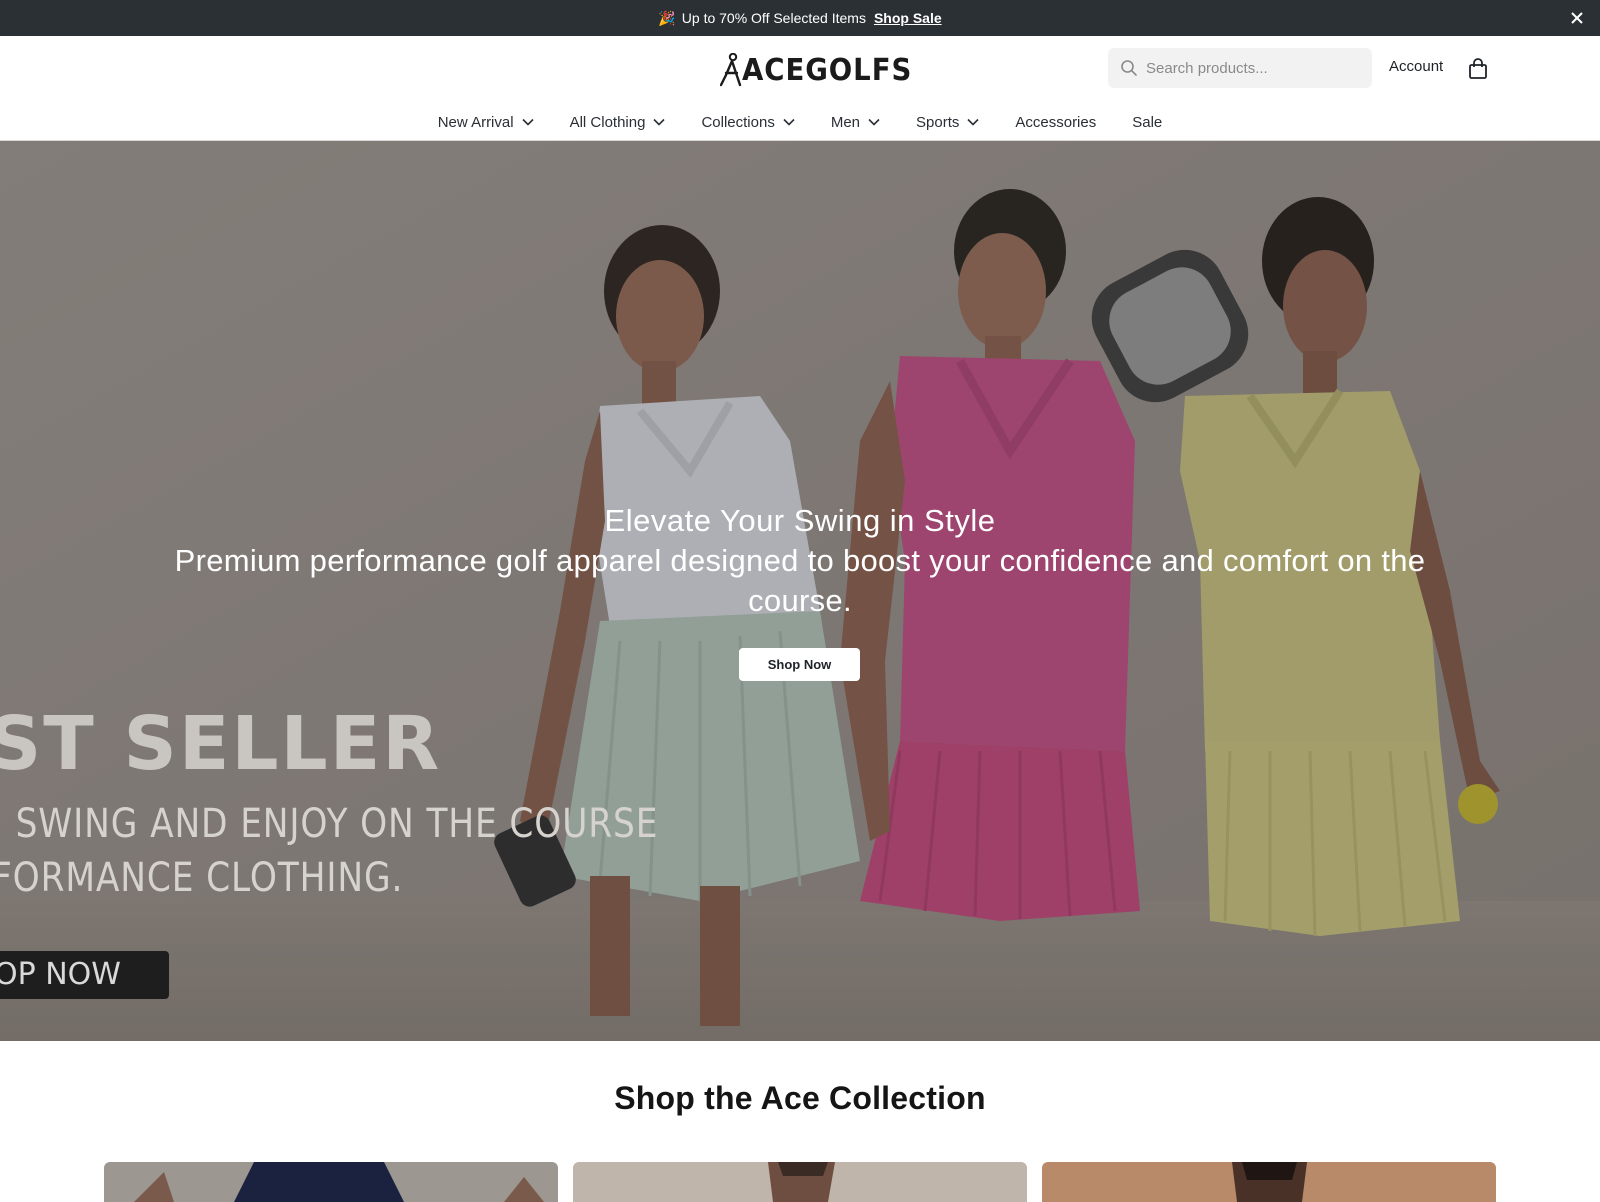 The image size is (1600, 1202). Describe the element at coordinates (1416, 66) in the screenshot. I see `account-link: Account` at that location.